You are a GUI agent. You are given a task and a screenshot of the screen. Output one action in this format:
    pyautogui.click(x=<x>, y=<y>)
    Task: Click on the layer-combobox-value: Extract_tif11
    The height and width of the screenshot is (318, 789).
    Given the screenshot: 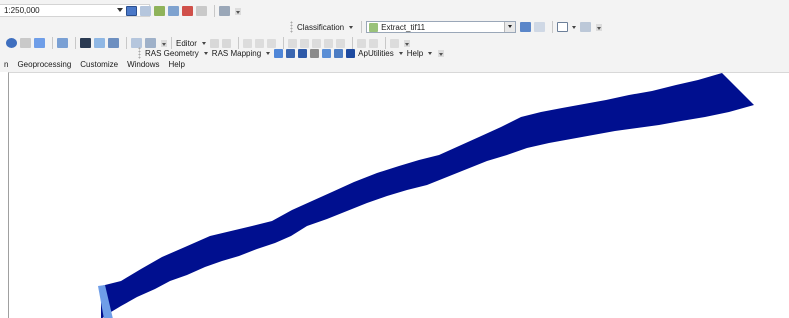 What is the action you would take?
    pyautogui.click(x=403, y=27)
    